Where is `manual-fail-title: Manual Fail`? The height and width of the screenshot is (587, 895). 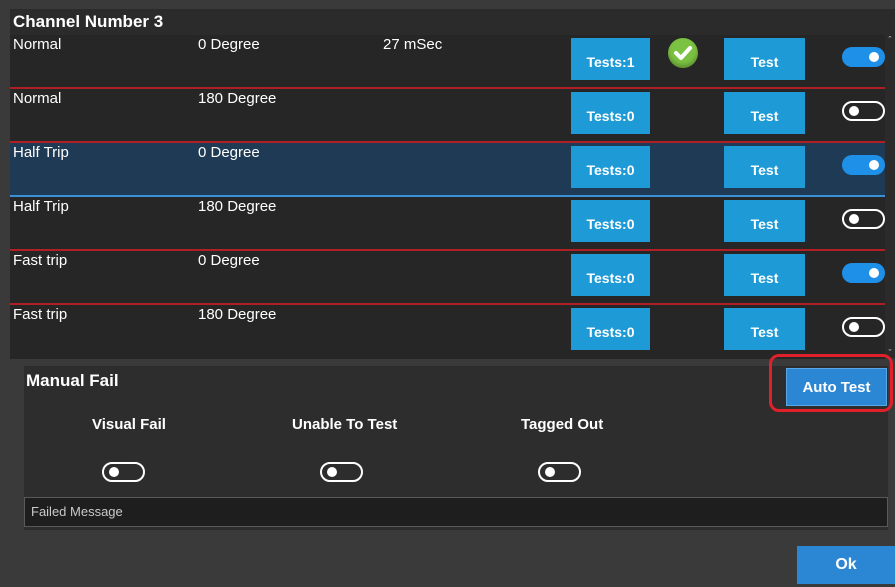 manual-fail-title: Manual Fail is located at coordinates (72, 380).